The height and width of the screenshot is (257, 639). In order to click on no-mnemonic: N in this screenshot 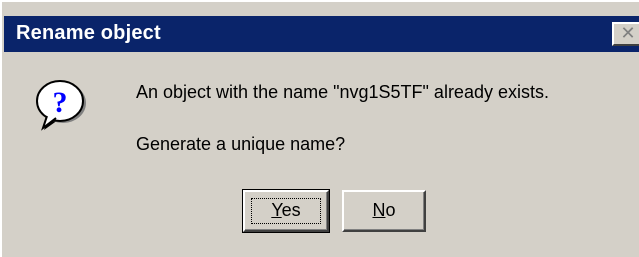, I will do `click(379, 210)`.